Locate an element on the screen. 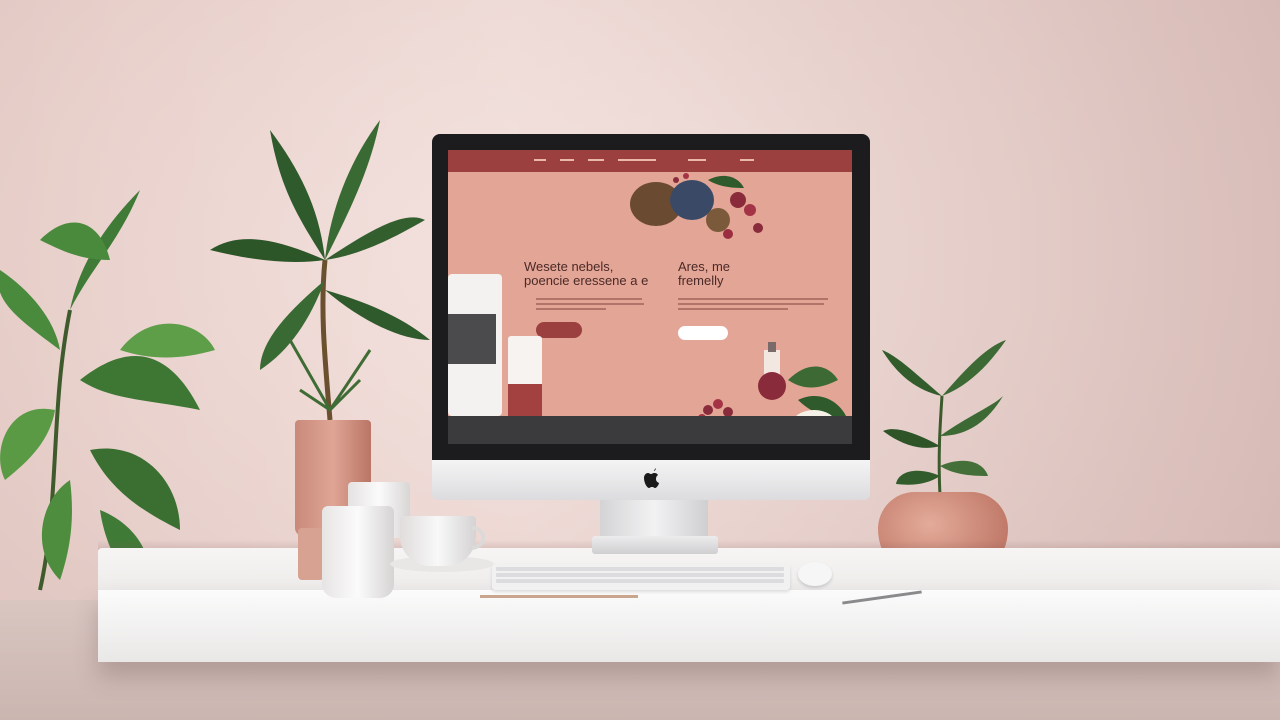 This screenshot has width=1280, height=720. cup-handle is located at coordinates (478, 538).